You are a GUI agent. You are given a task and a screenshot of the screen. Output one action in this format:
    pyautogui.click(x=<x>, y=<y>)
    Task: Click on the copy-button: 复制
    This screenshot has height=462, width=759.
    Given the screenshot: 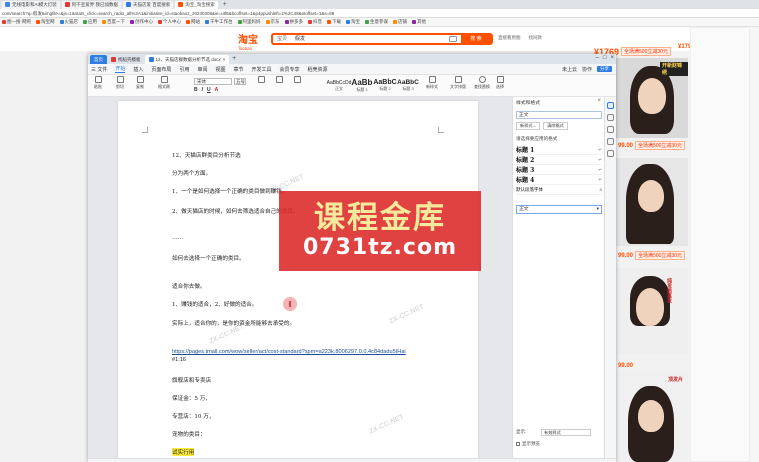 What is the action you would take?
    pyautogui.click(x=140, y=83)
    